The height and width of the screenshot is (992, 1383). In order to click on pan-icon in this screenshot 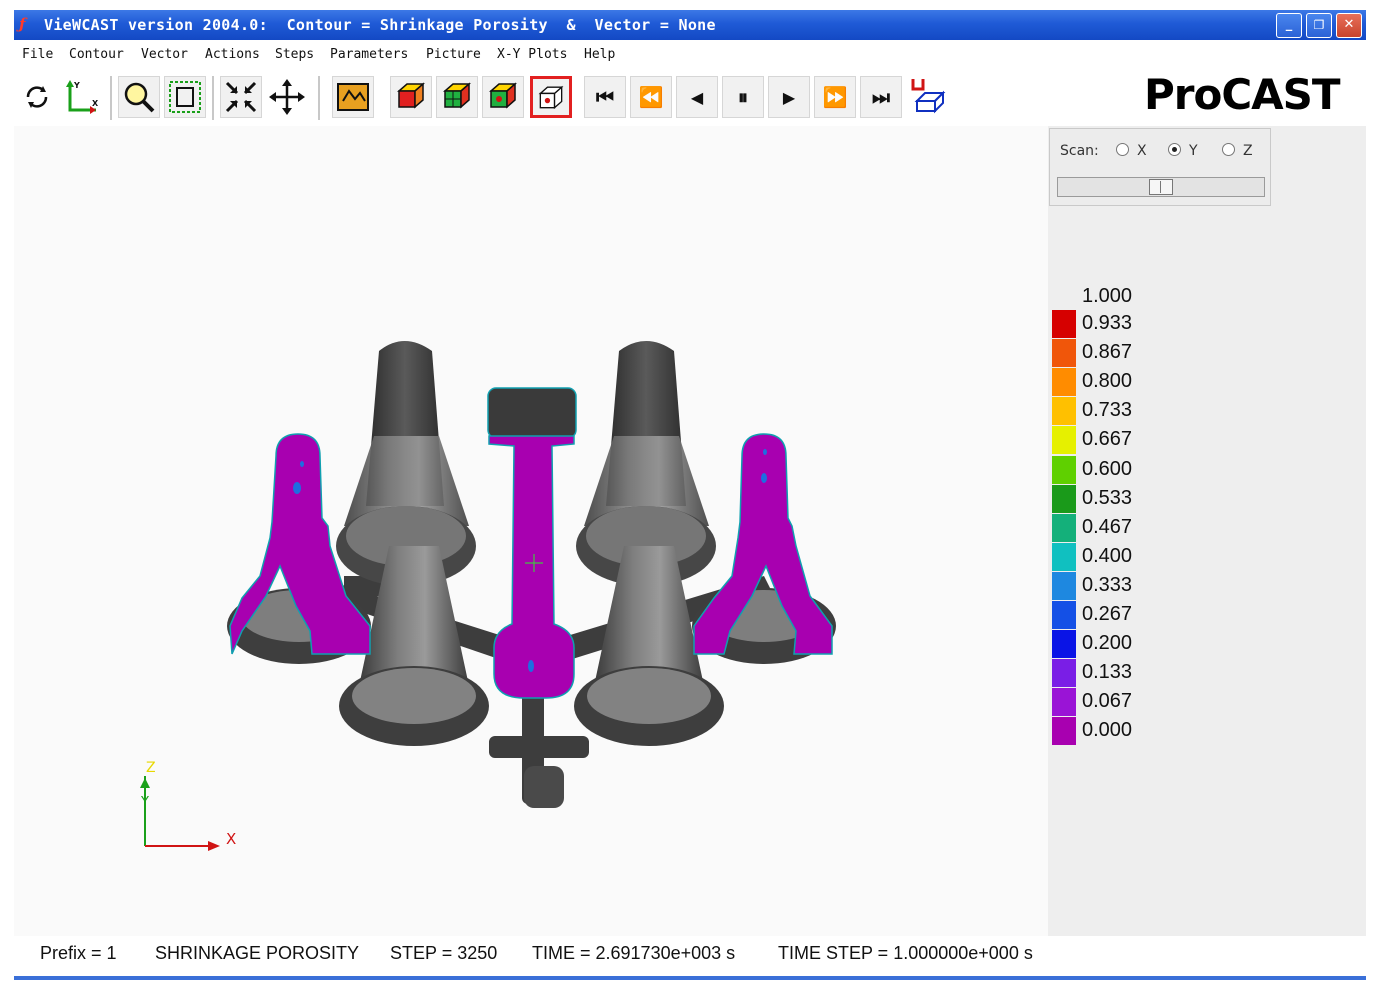, I will do `click(287, 97)`.